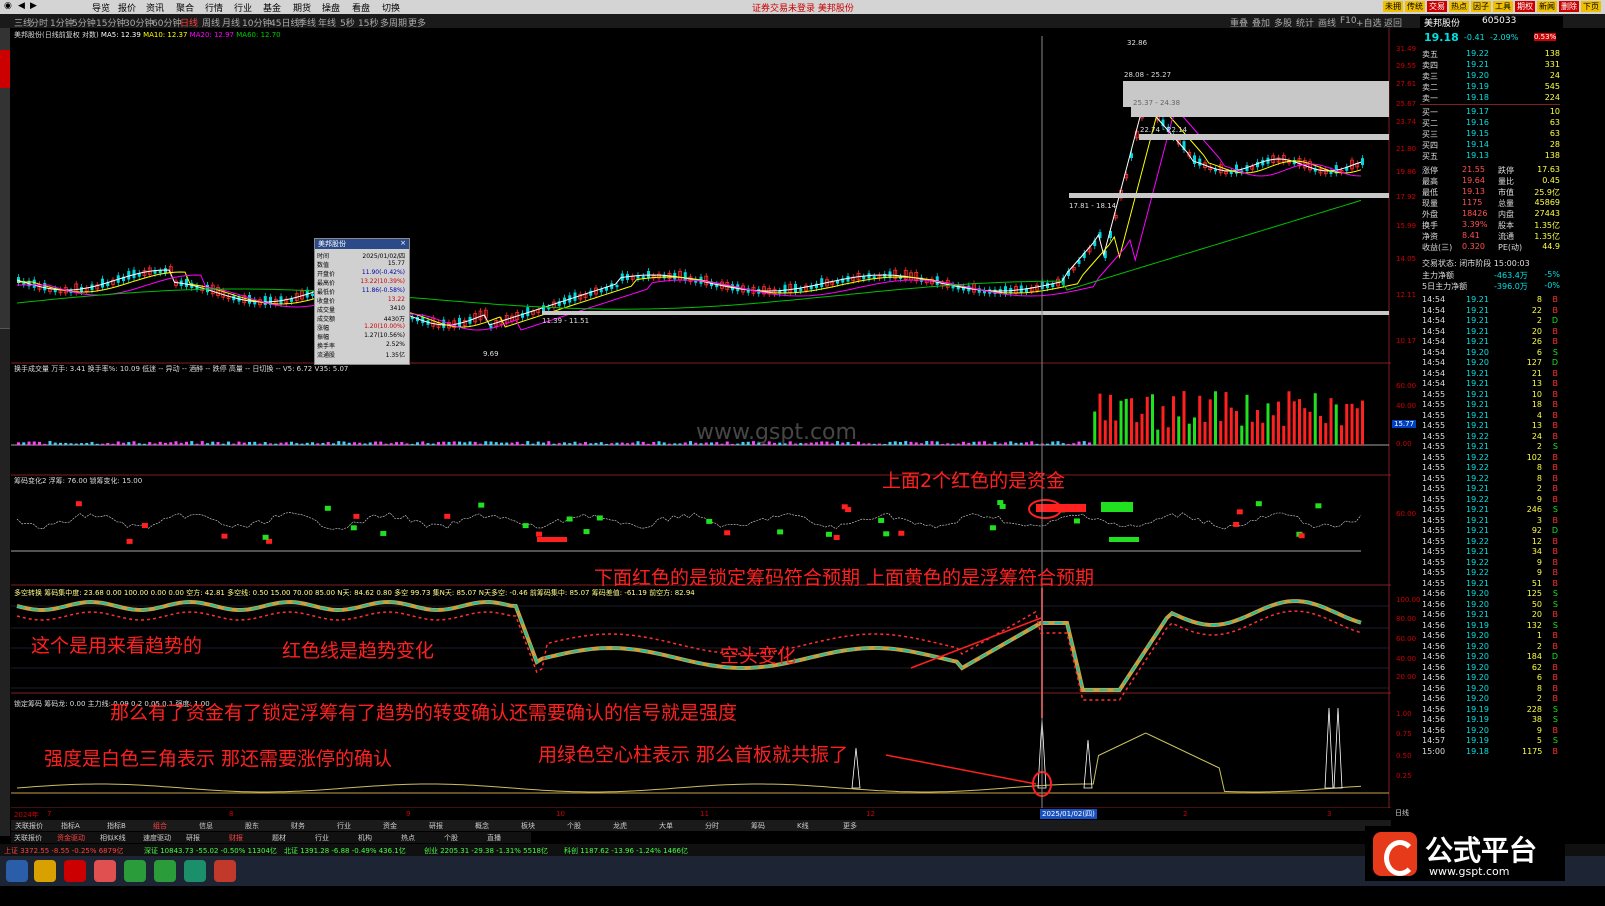 This screenshot has width=1605, height=906. Describe the element at coordinates (155, 7) in the screenshot. I see `menu-item-2: 资讯` at that location.